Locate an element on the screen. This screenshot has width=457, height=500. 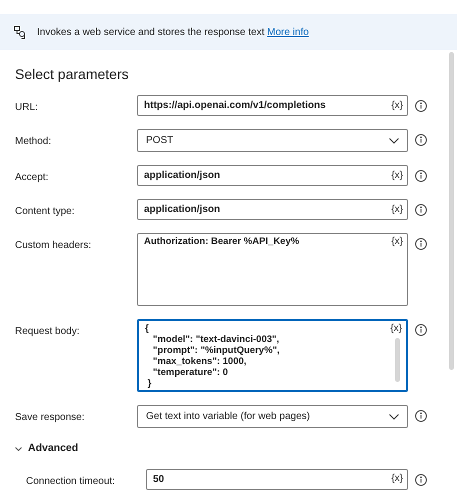
field-value: 50 is located at coordinates (158, 479).